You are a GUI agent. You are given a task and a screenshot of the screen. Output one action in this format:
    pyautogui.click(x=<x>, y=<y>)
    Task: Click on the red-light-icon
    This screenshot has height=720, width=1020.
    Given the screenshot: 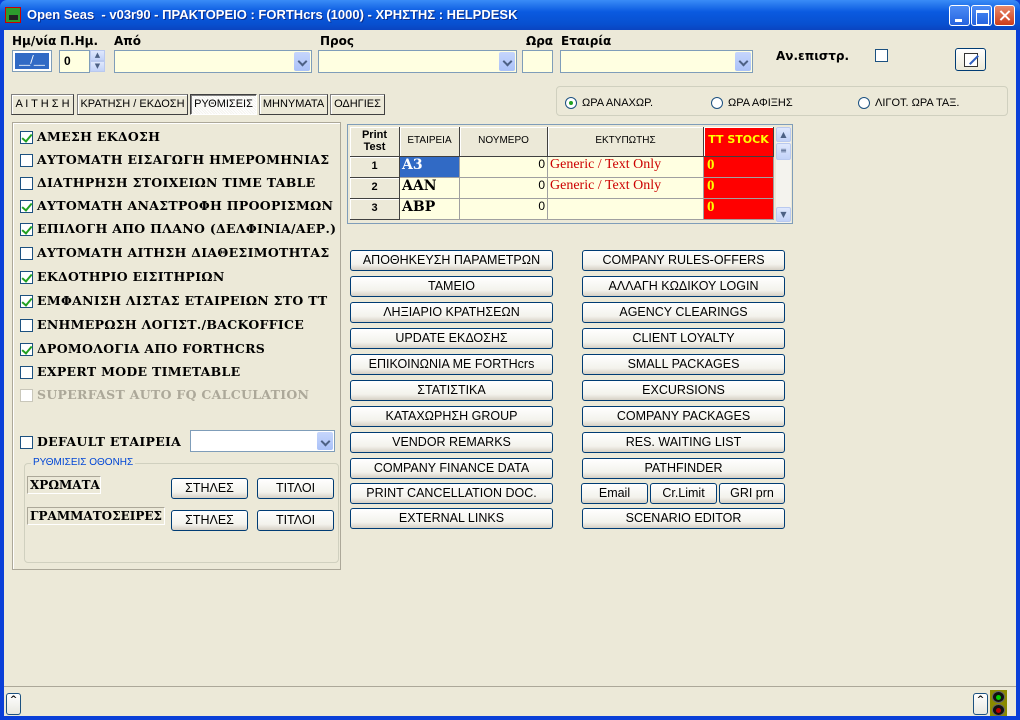 What is the action you would take?
    pyautogui.click(x=998, y=710)
    